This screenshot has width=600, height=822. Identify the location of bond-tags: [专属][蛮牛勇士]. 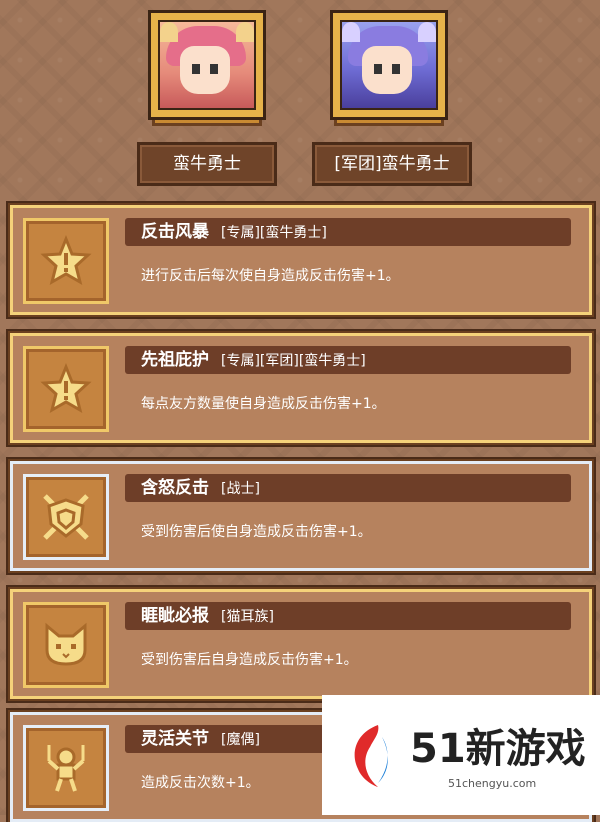
(274, 233).